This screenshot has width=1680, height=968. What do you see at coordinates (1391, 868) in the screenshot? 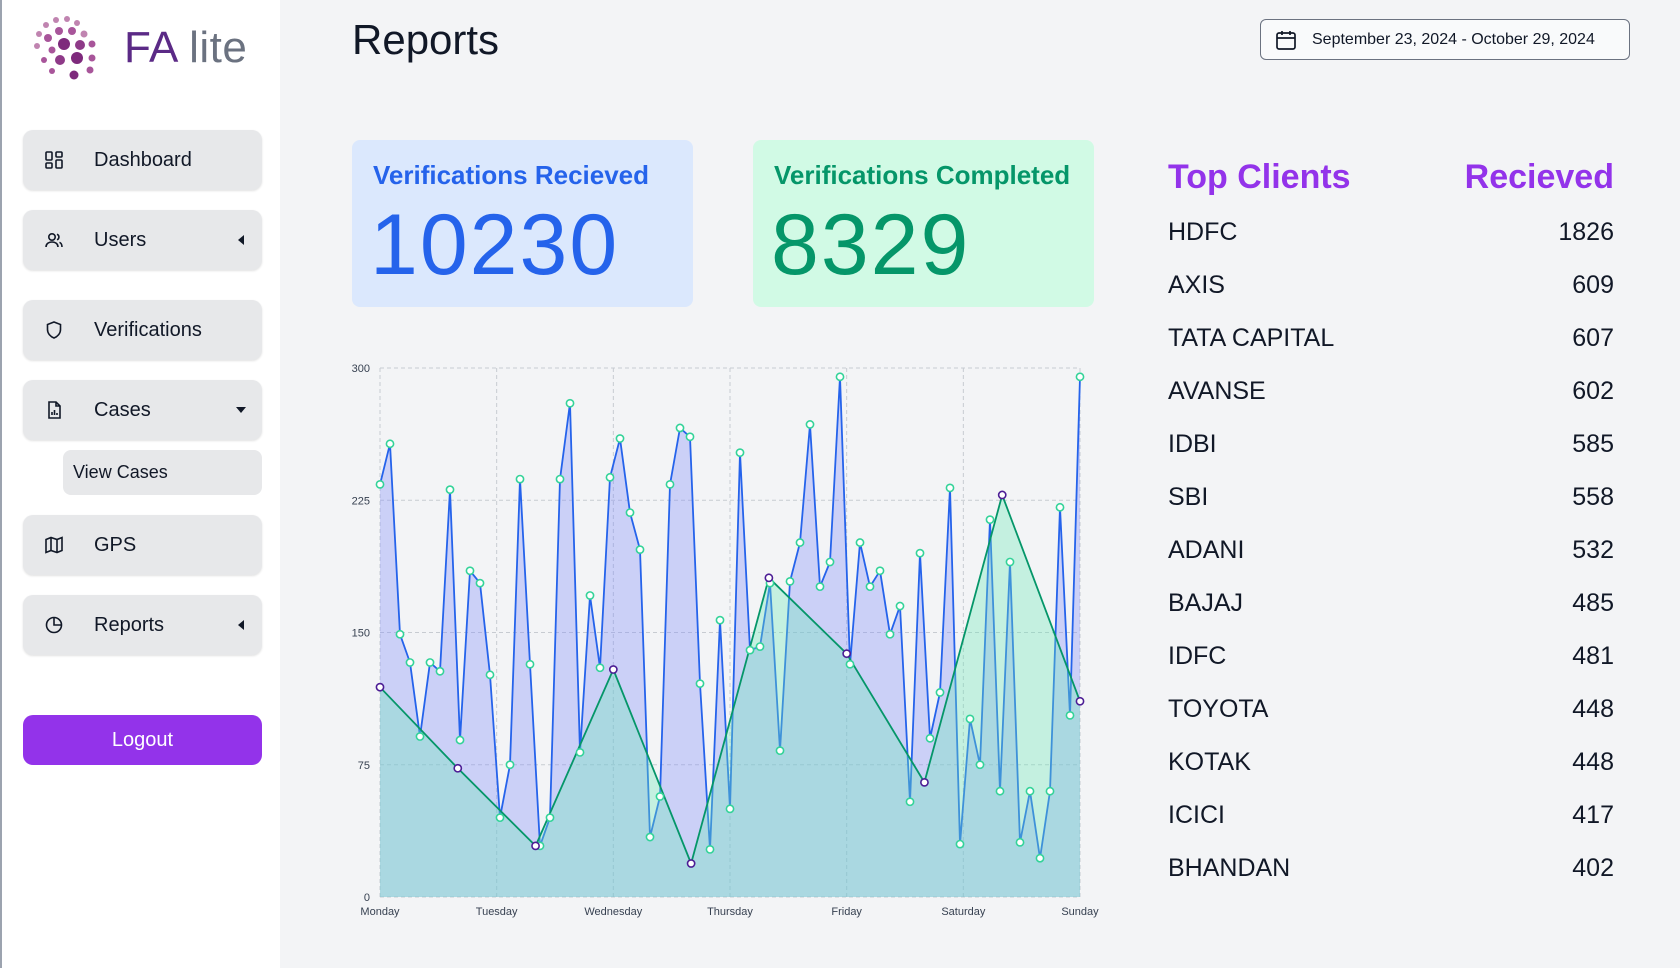
I see `client-row: BHANDAN 402` at bounding box center [1391, 868].